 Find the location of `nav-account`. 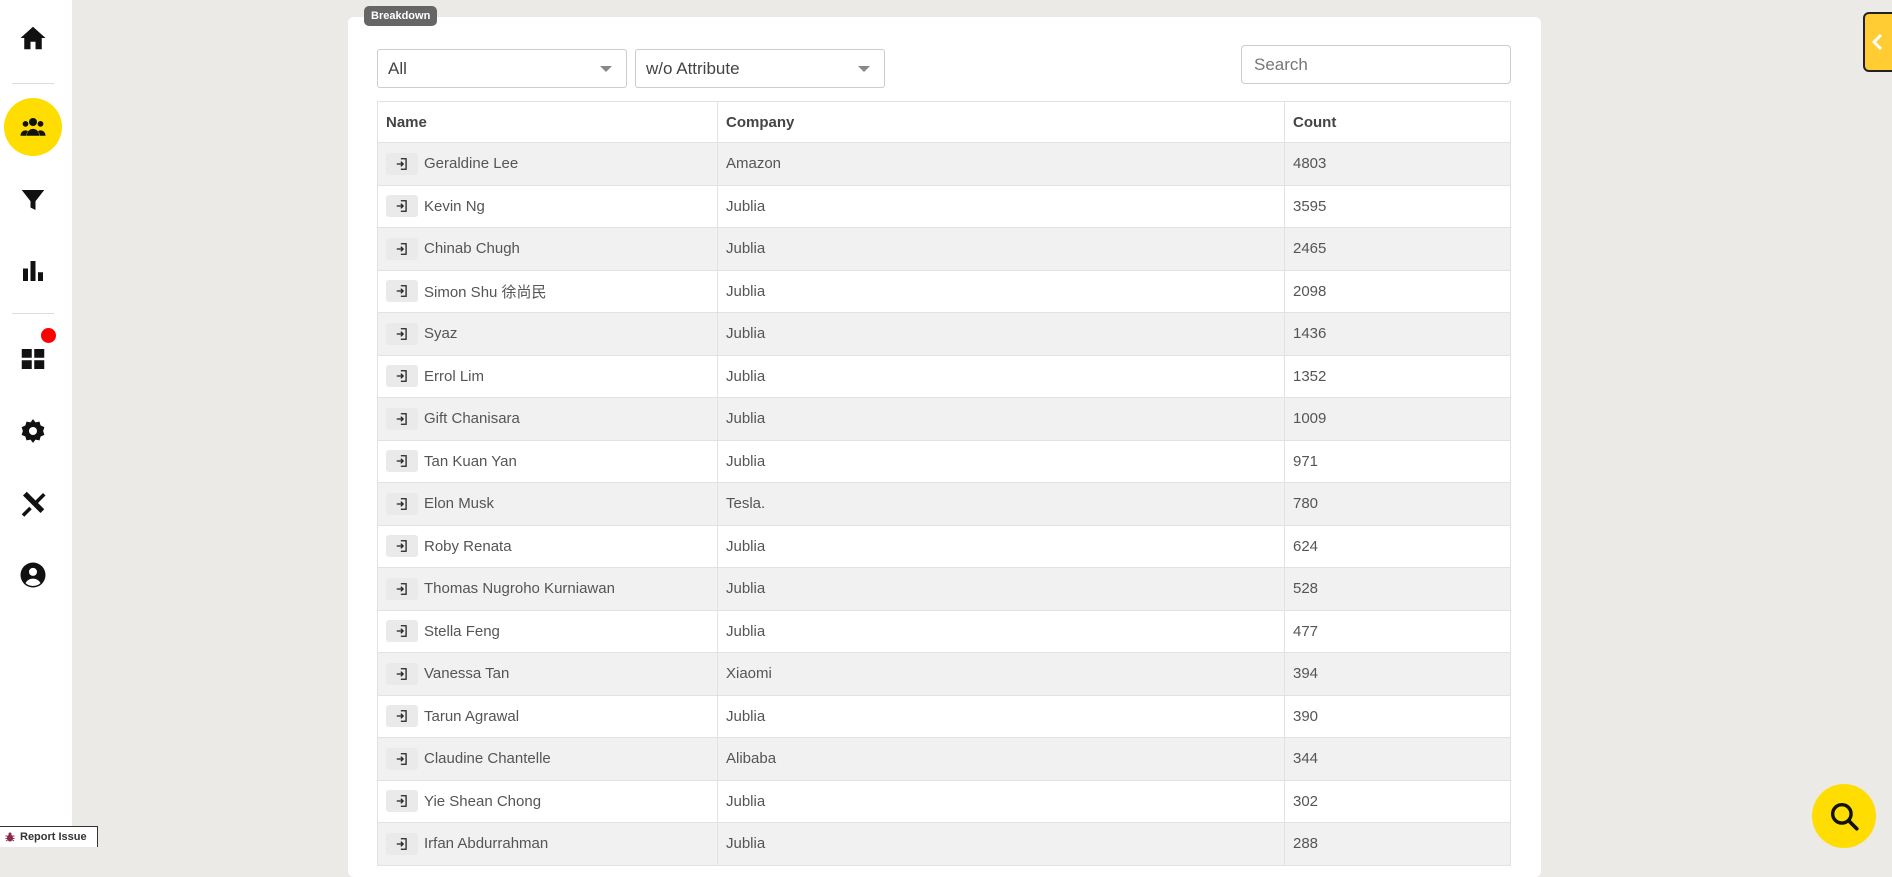

nav-account is located at coordinates (33, 575).